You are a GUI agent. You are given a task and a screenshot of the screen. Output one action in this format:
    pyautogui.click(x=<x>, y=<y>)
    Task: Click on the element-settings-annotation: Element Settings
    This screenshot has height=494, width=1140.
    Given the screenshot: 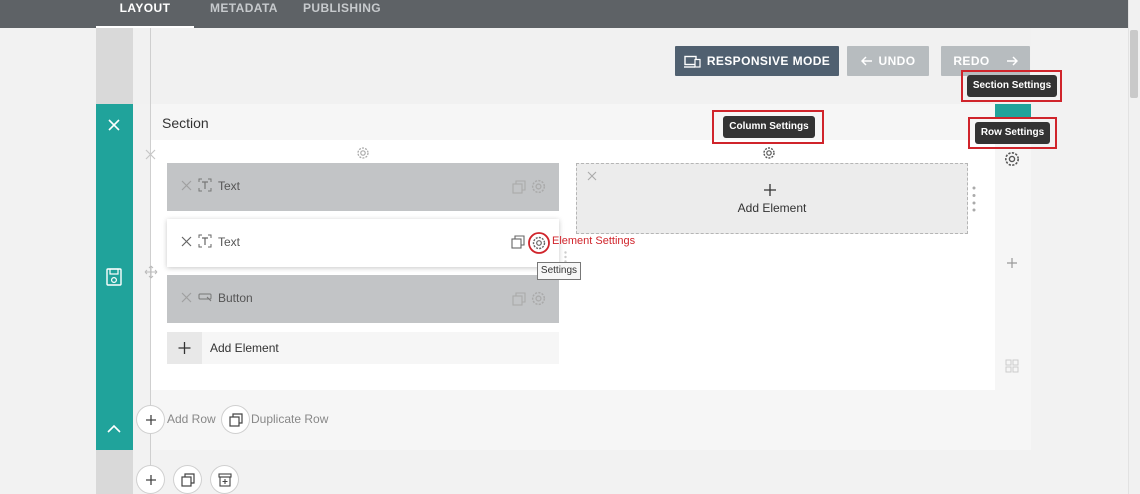 What is the action you would take?
    pyautogui.click(x=594, y=241)
    